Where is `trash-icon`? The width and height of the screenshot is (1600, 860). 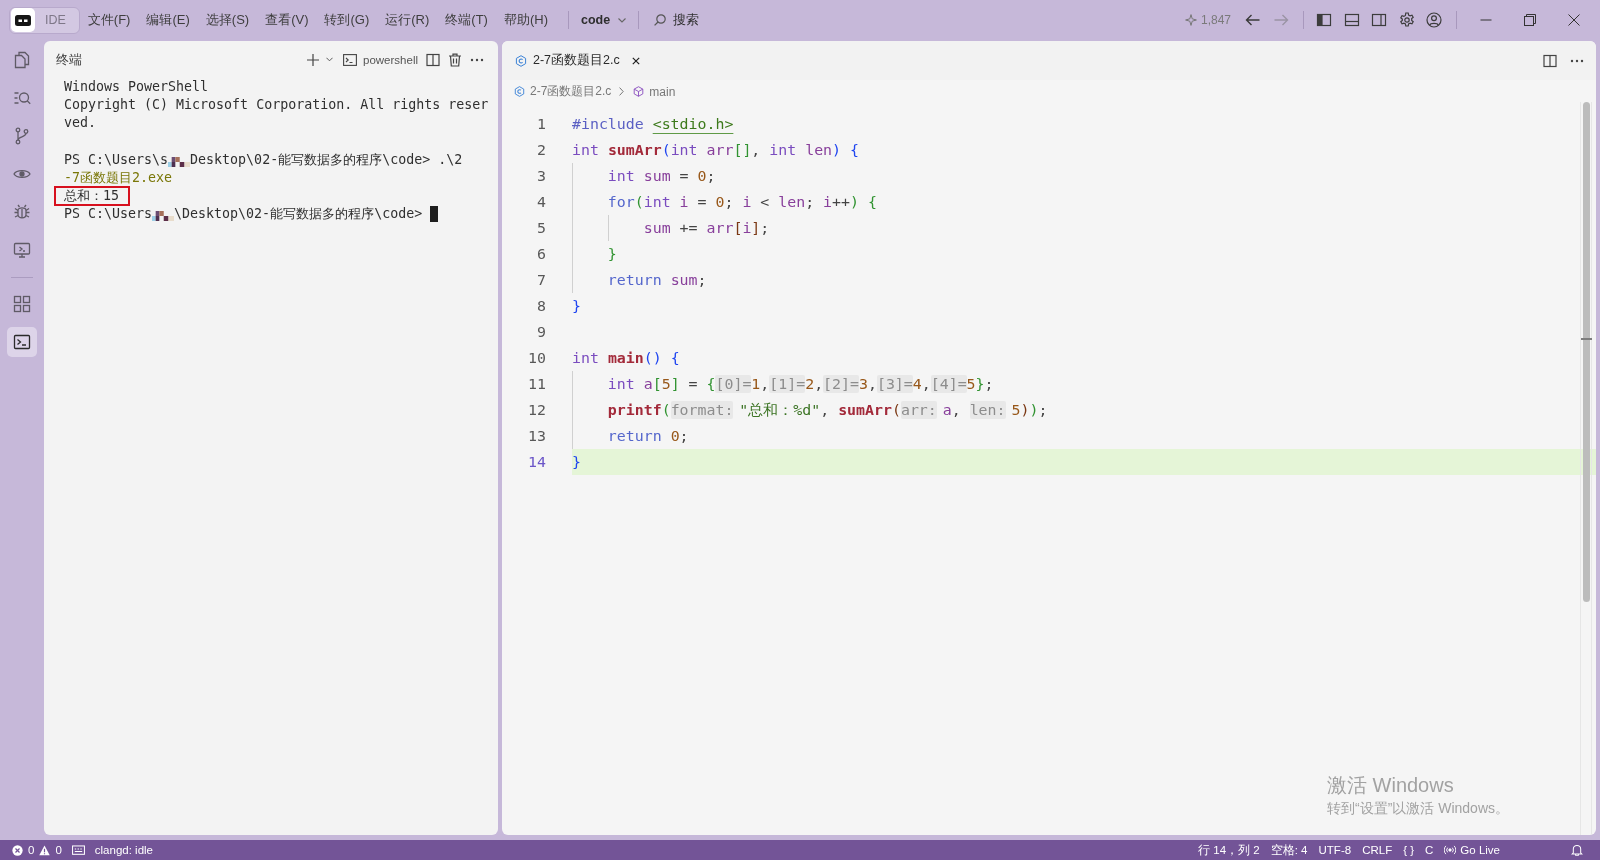
trash-icon is located at coordinates (455, 59).